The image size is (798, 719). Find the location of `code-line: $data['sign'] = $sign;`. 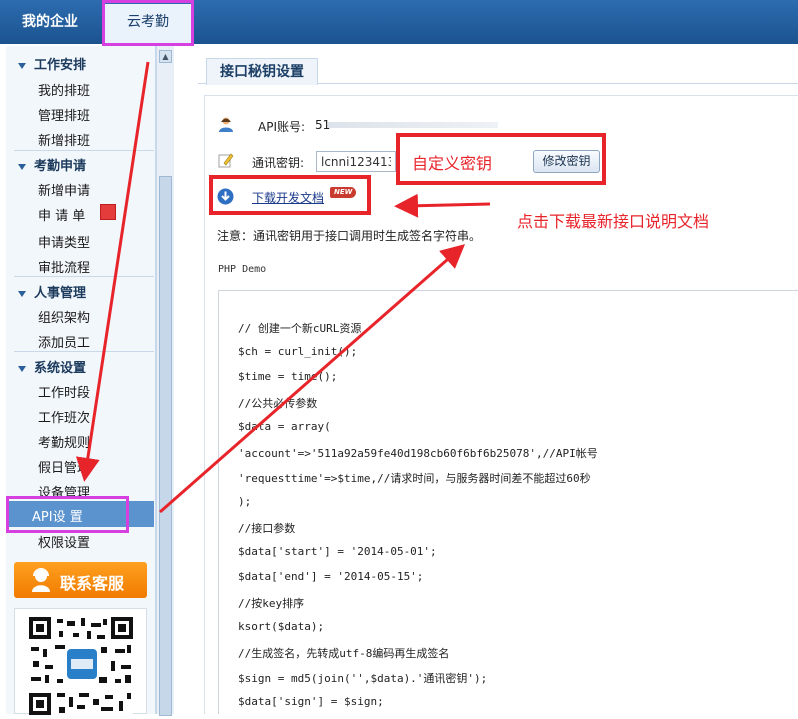

code-line: $data['sign'] = $sign; is located at coordinates (311, 701).